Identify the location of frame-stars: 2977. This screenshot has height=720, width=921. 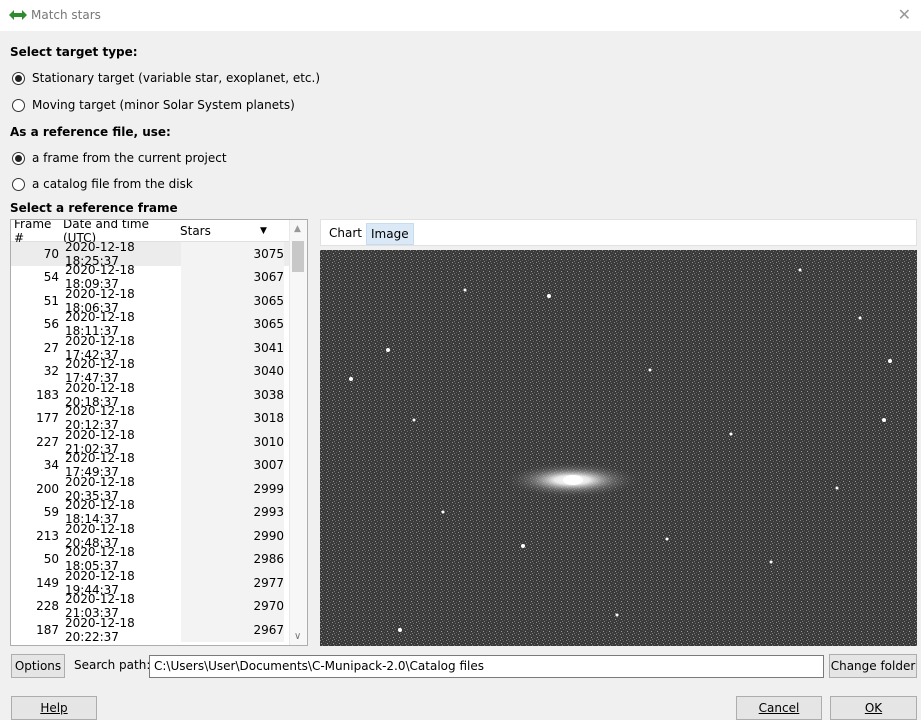
(232, 583).